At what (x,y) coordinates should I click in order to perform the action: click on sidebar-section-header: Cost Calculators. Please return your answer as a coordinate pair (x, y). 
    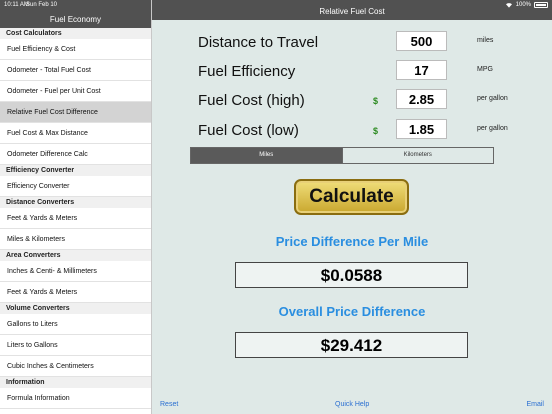
    Looking at the image, I should click on (75, 33).